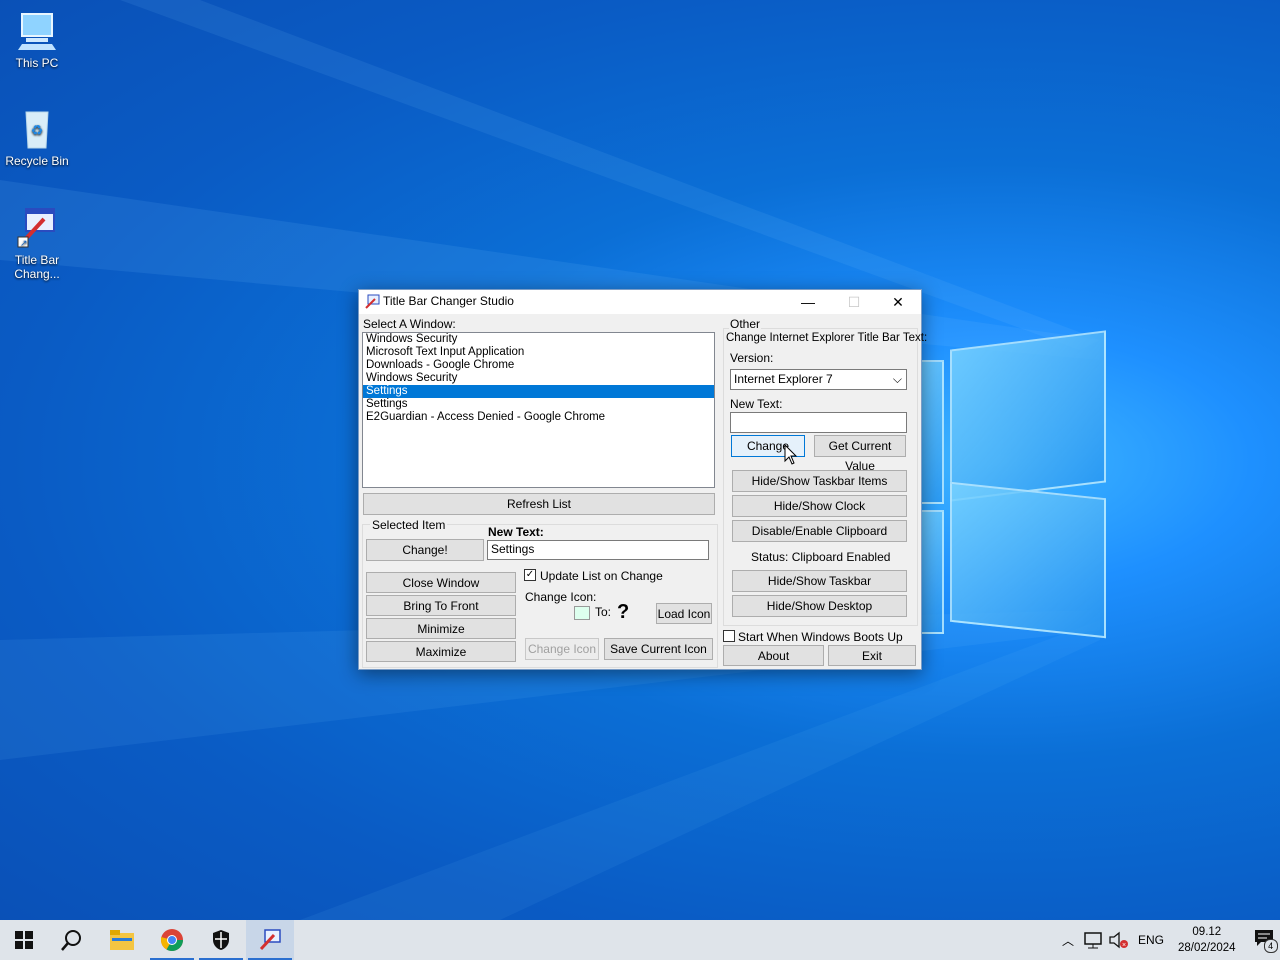 This screenshot has width=1280, height=960. I want to click on maximize-window-button: ☐, so click(854, 302).